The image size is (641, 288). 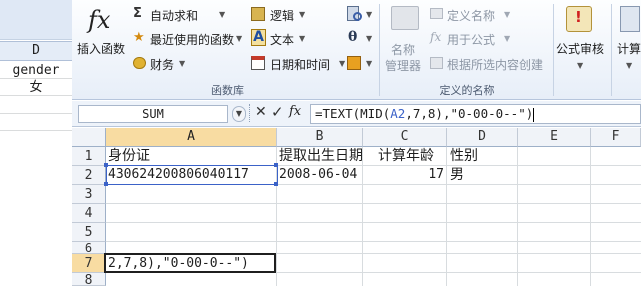 What do you see at coordinates (403, 175) in the screenshot?
I see `cell-c2: 17` at bounding box center [403, 175].